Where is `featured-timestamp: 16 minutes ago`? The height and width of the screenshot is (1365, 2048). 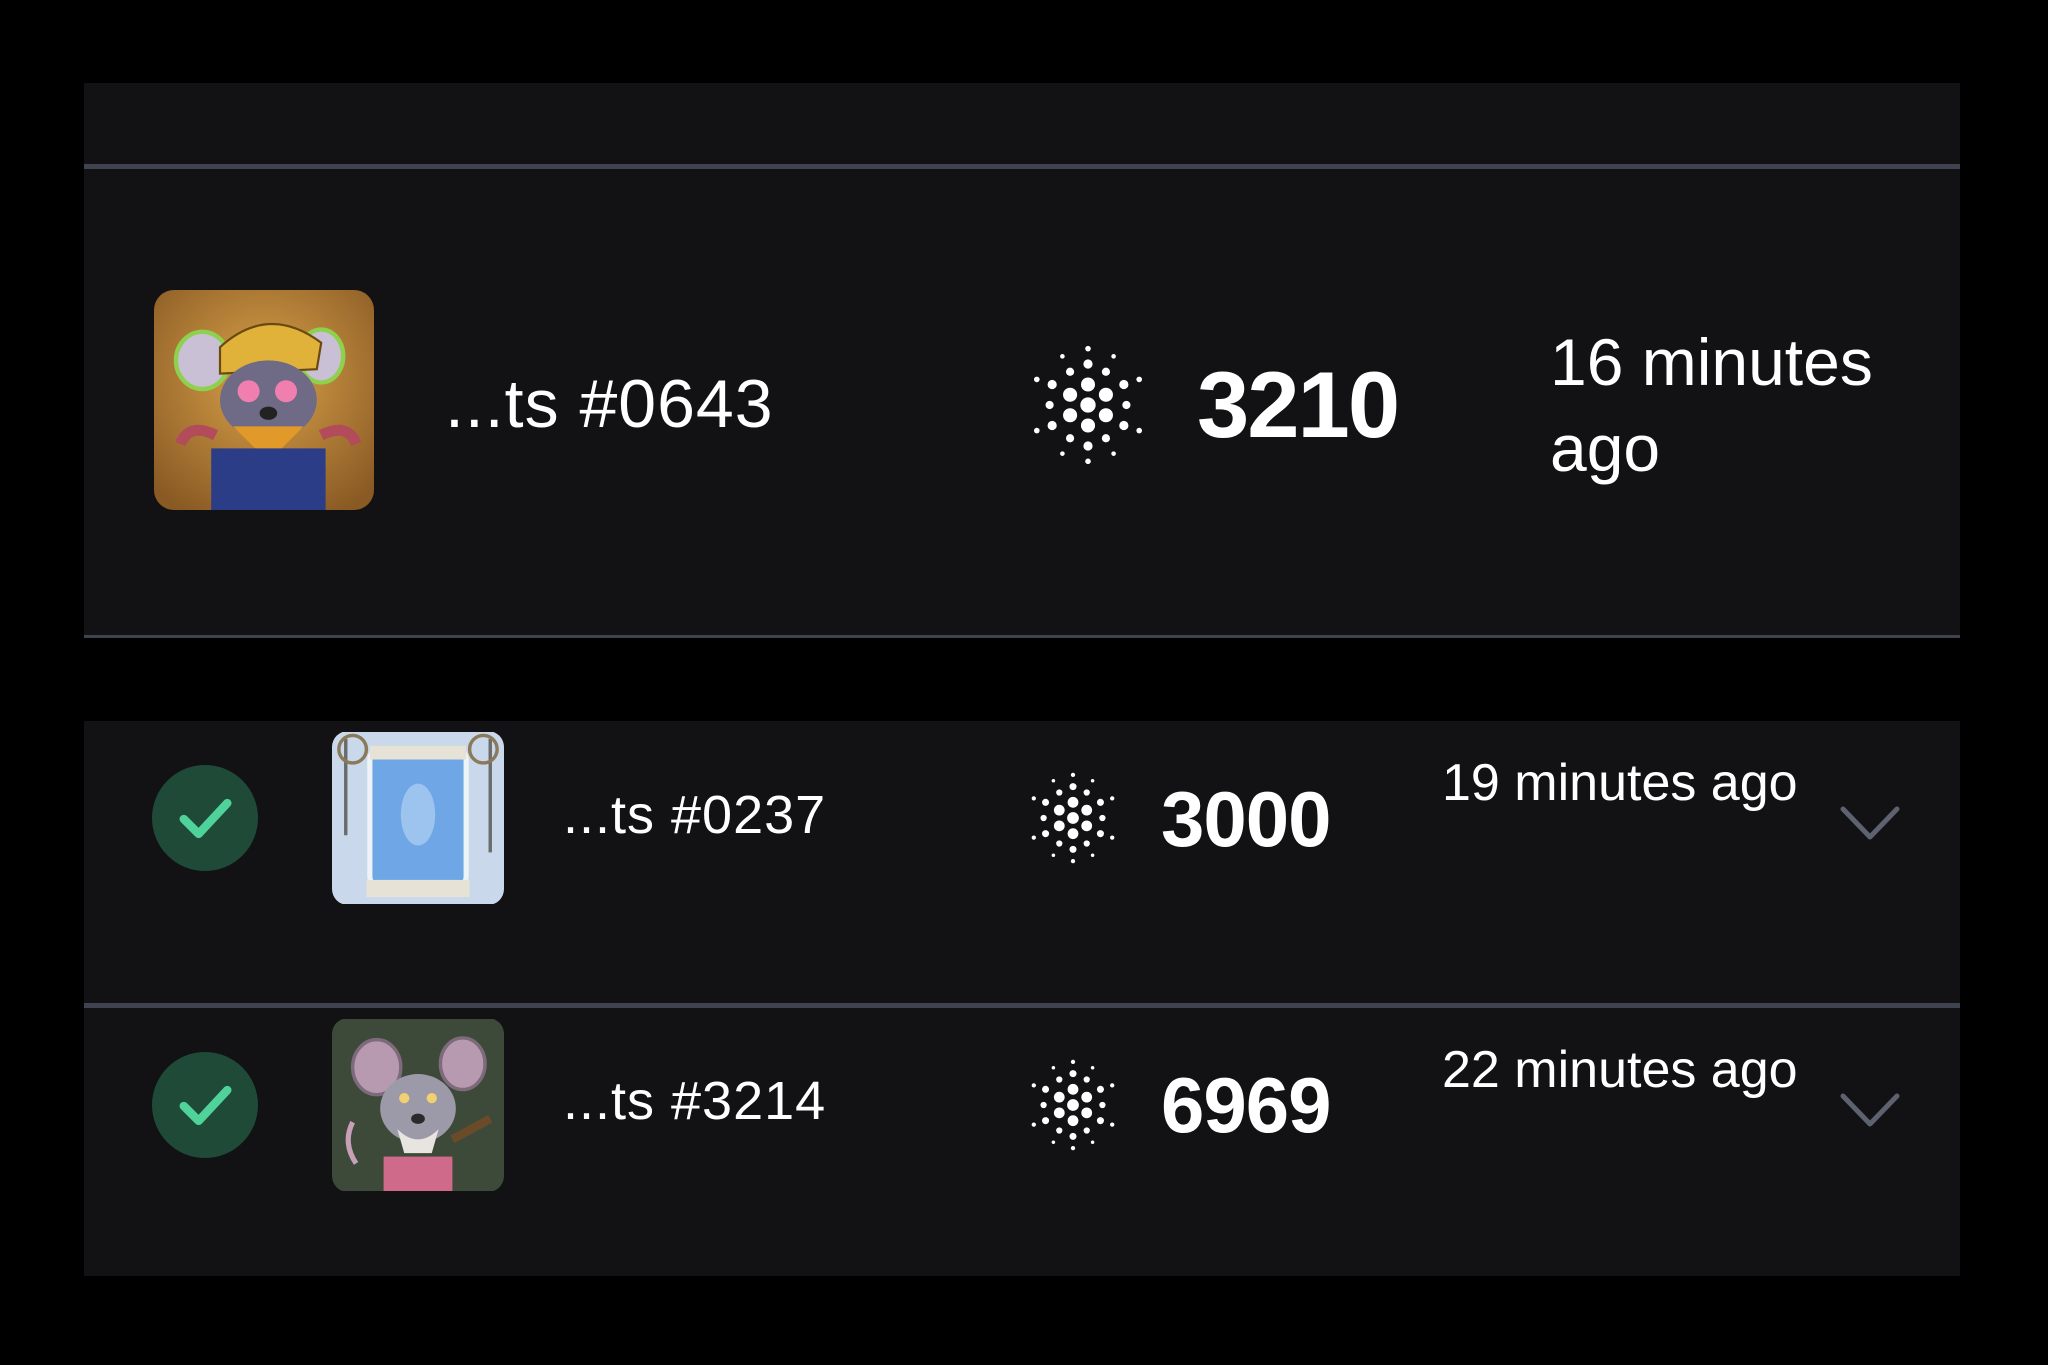 featured-timestamp: 16 minutes ago is located at coordinates (1711, 405).